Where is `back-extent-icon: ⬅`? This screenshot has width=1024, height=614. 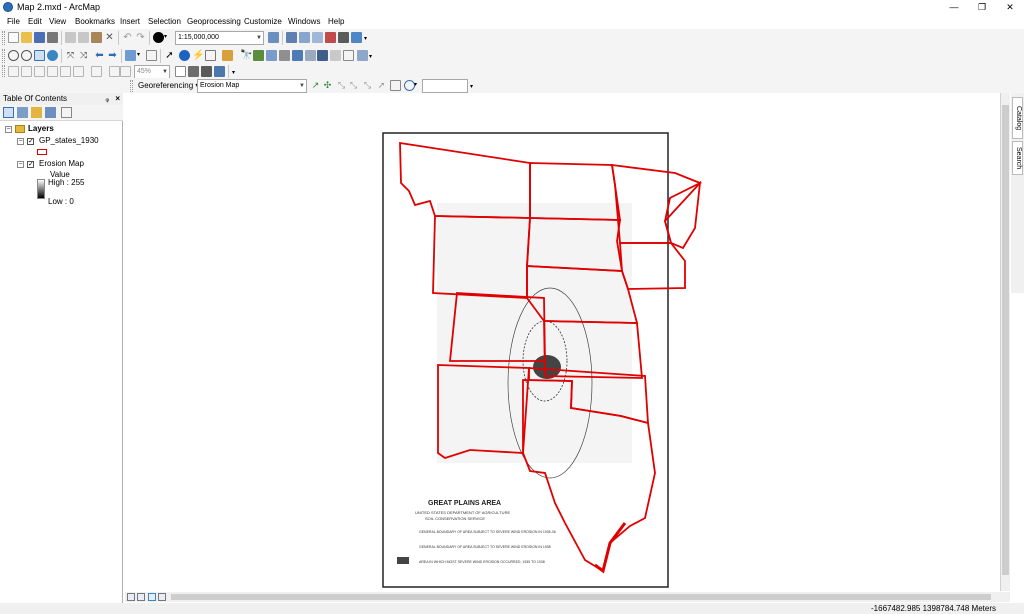
back-extent-icon: ⬅ is located at coordinates (99, 55).